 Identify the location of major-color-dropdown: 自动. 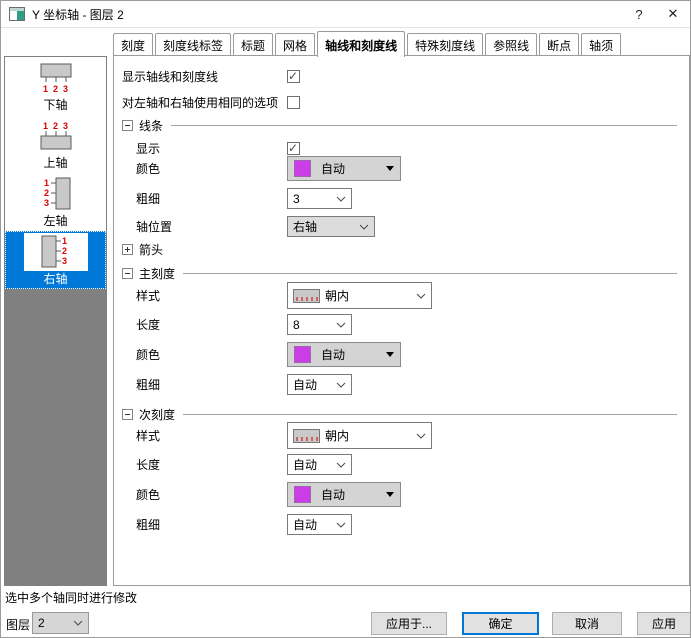
(344, 354).